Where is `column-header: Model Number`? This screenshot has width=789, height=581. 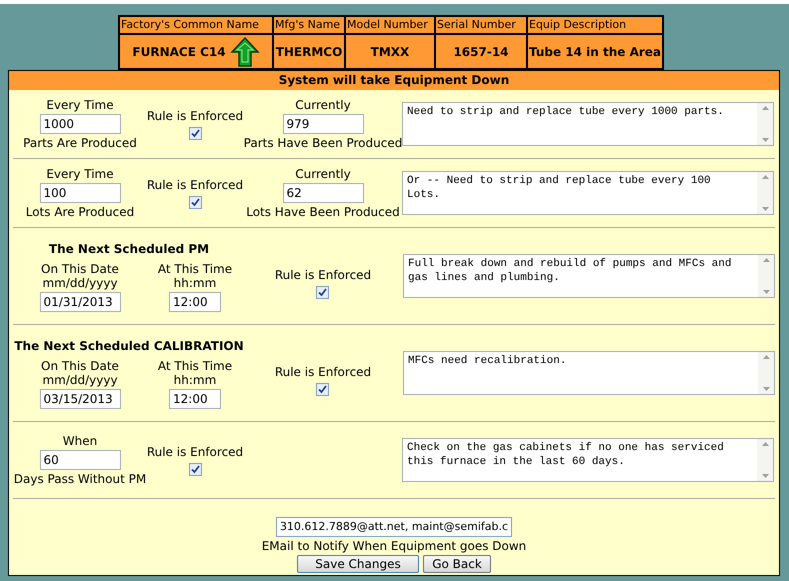
column-header: Model Number is located at coordinates (389, 25).